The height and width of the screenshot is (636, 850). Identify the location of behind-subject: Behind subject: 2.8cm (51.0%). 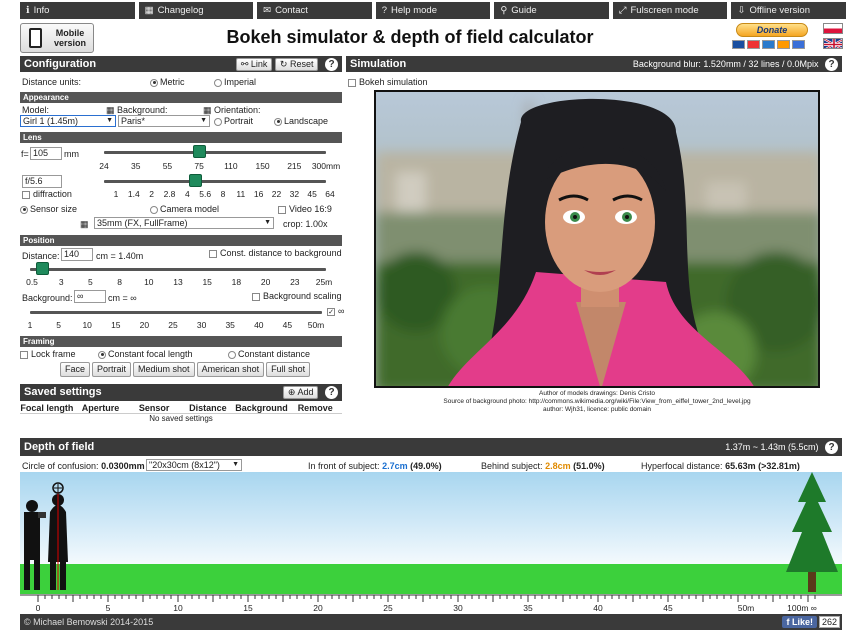
(543, 466).